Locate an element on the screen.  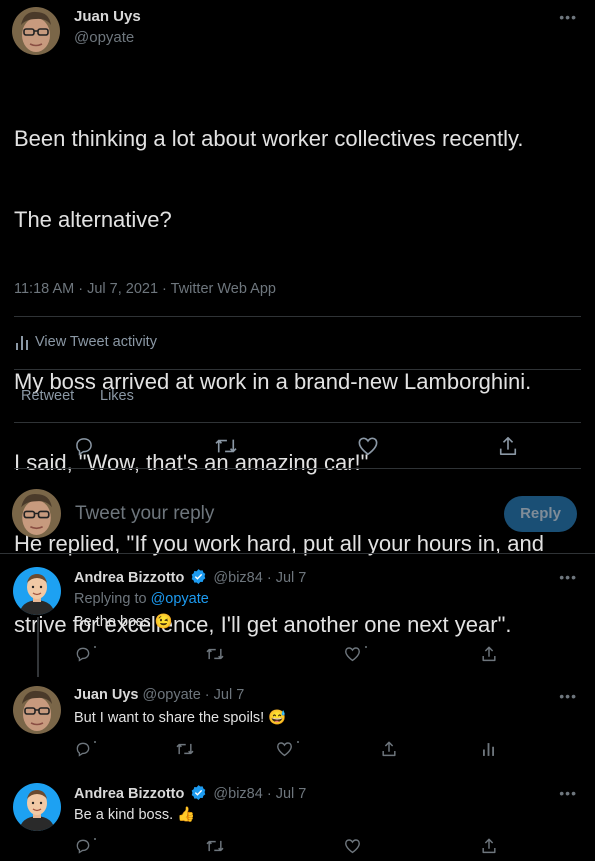
author-name: Juan Uys is located at coordinates (107, 16).